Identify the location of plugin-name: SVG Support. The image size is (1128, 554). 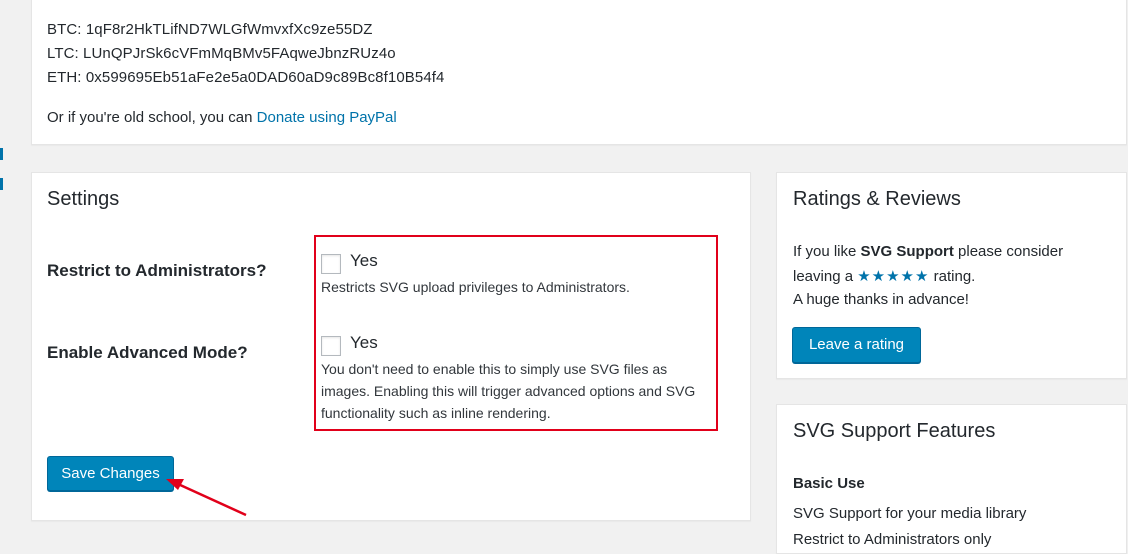
(907, 251).